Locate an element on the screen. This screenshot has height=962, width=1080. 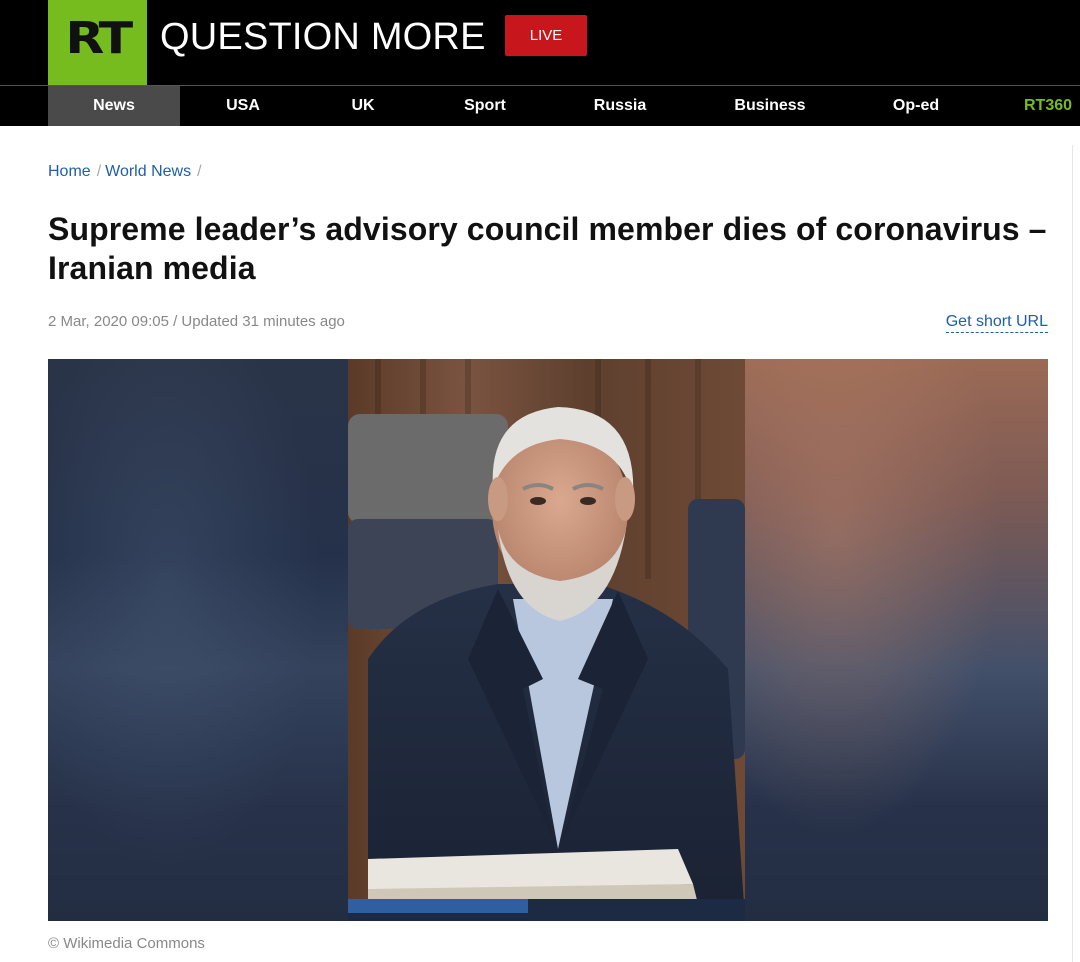
nav-item-sport: Sport is located at coordinates (485, 106).